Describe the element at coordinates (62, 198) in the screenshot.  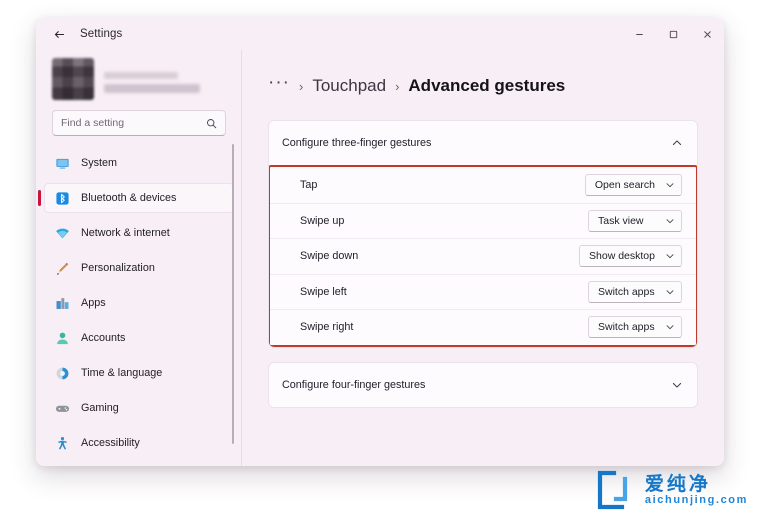
I see `bluetooth-icon` at that location.